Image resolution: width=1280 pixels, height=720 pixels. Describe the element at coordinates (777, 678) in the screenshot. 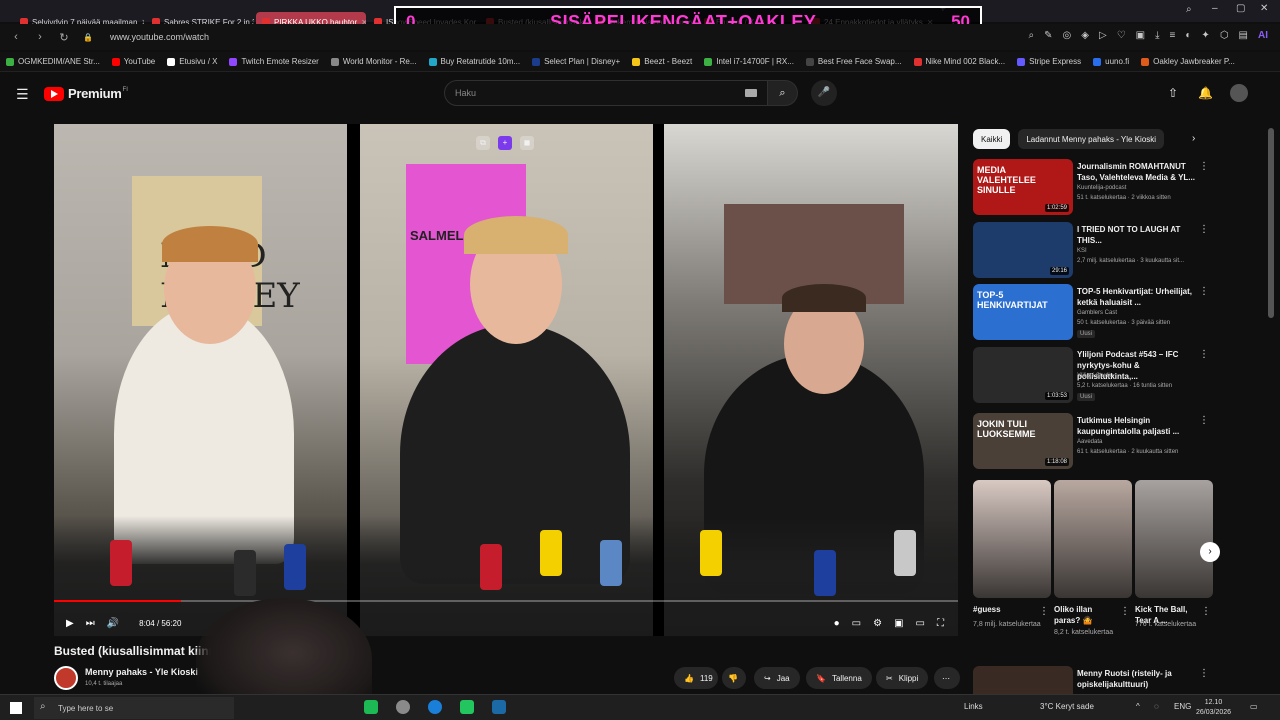

I see `share-button: ↪ Jaa` at that location.